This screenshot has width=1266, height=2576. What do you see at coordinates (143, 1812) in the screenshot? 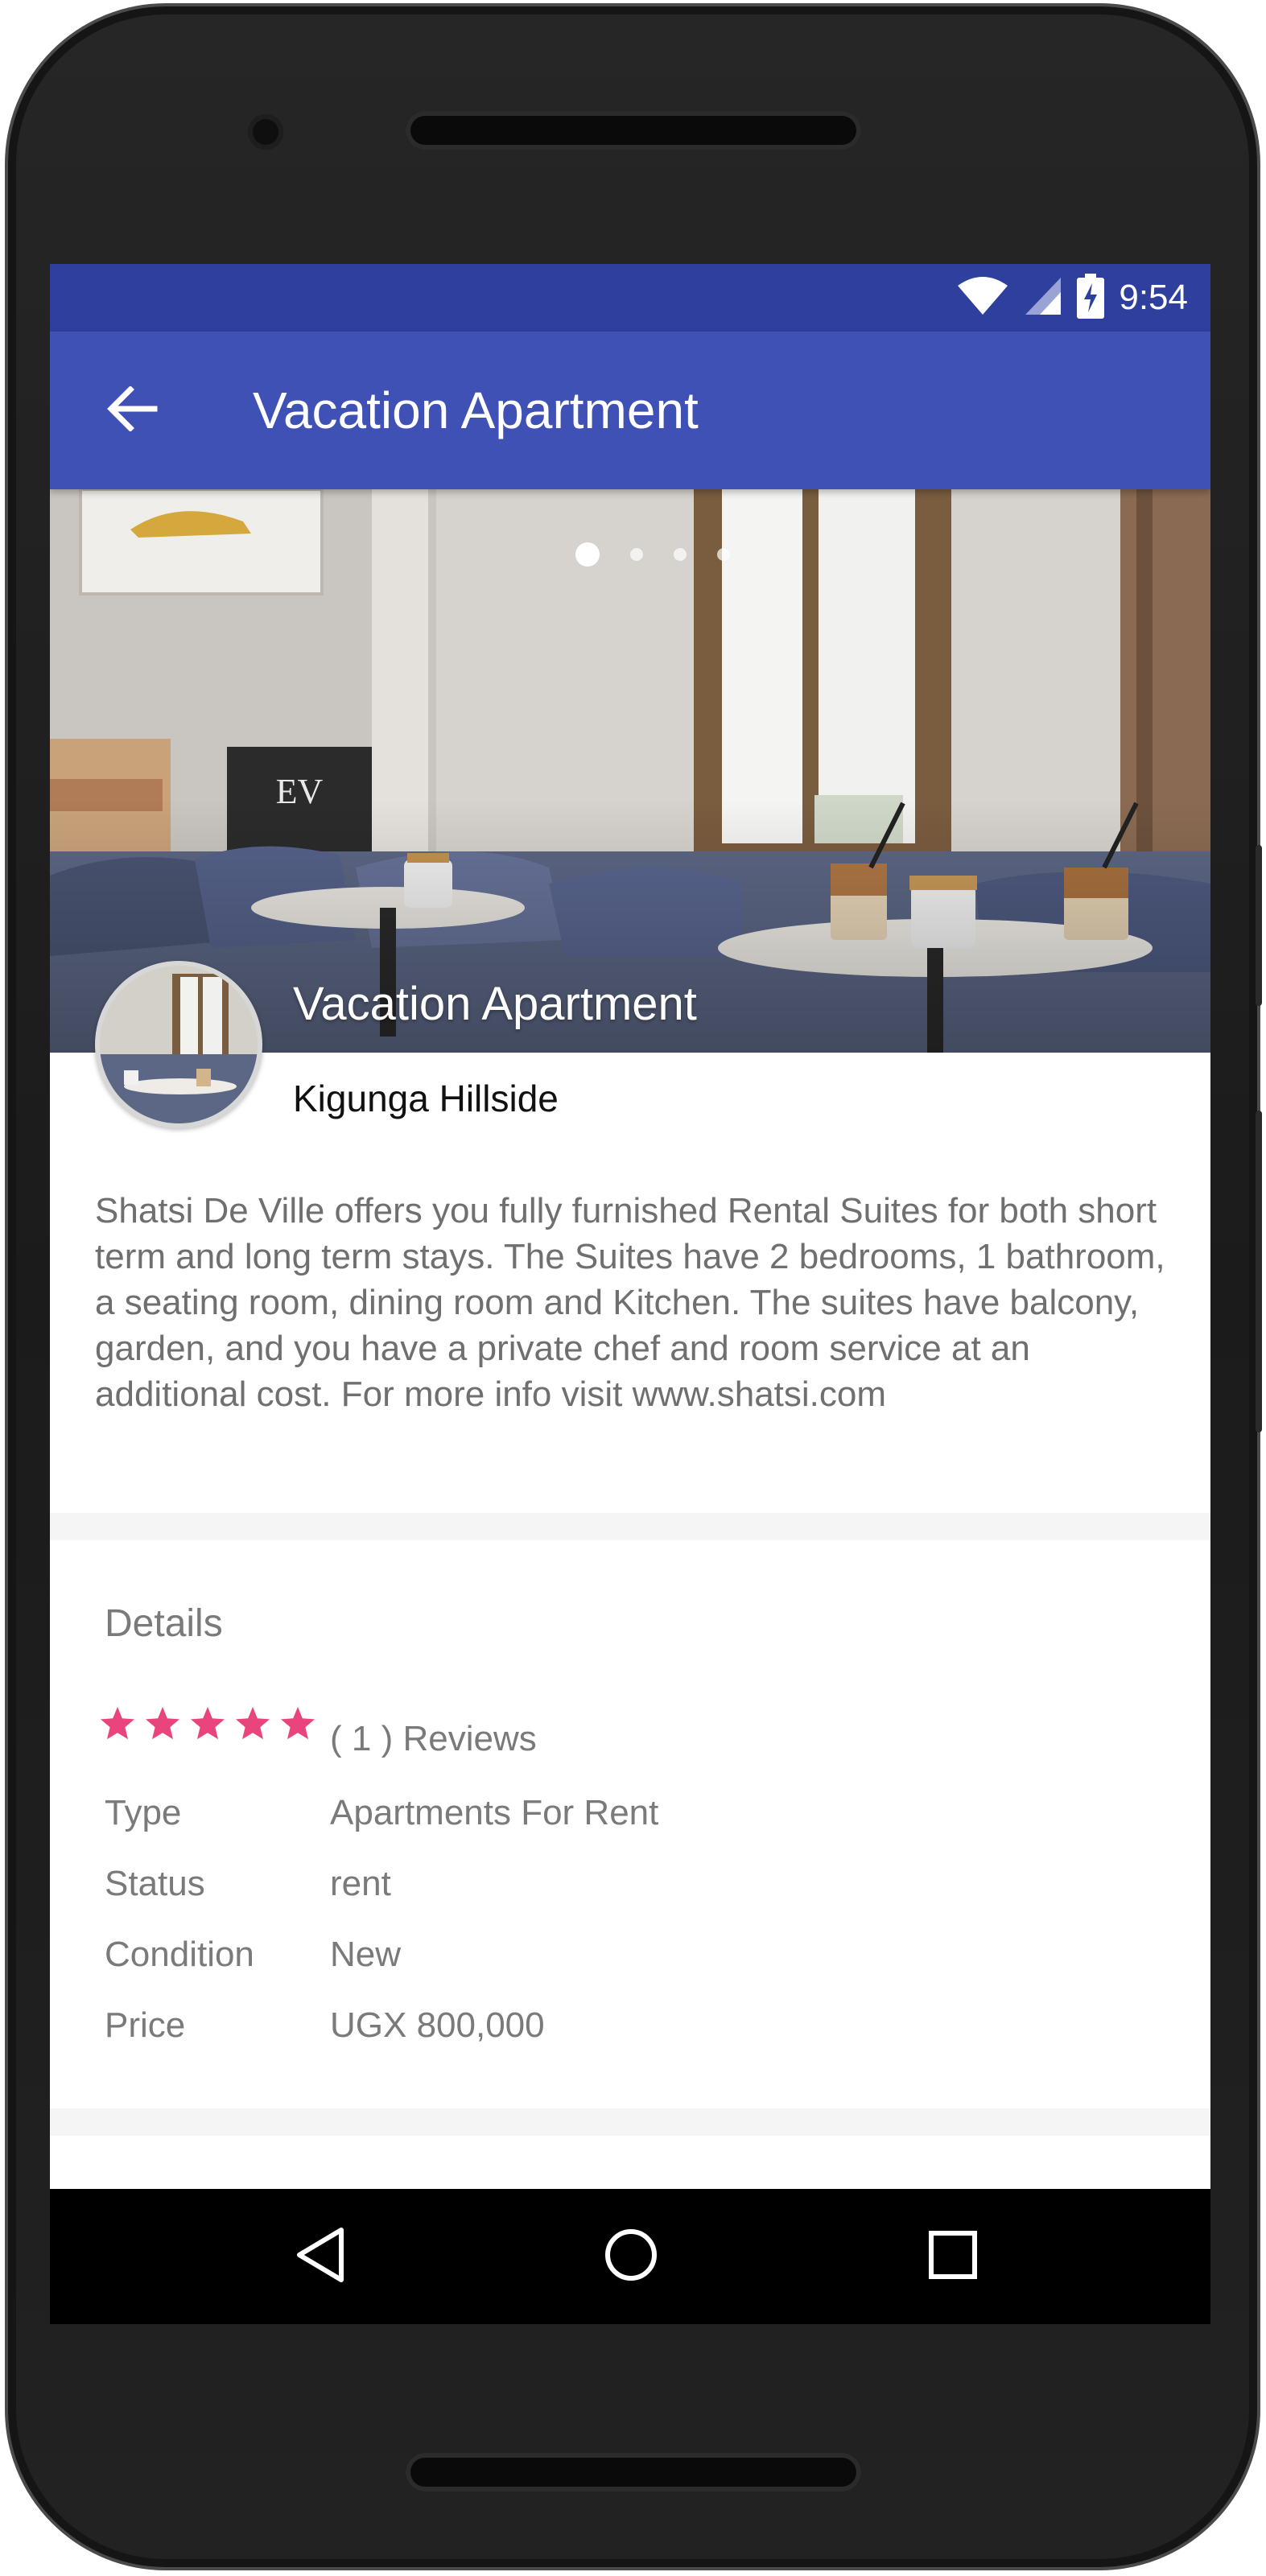
I see `detail-label: Type` at bounding box center [143, 1812].